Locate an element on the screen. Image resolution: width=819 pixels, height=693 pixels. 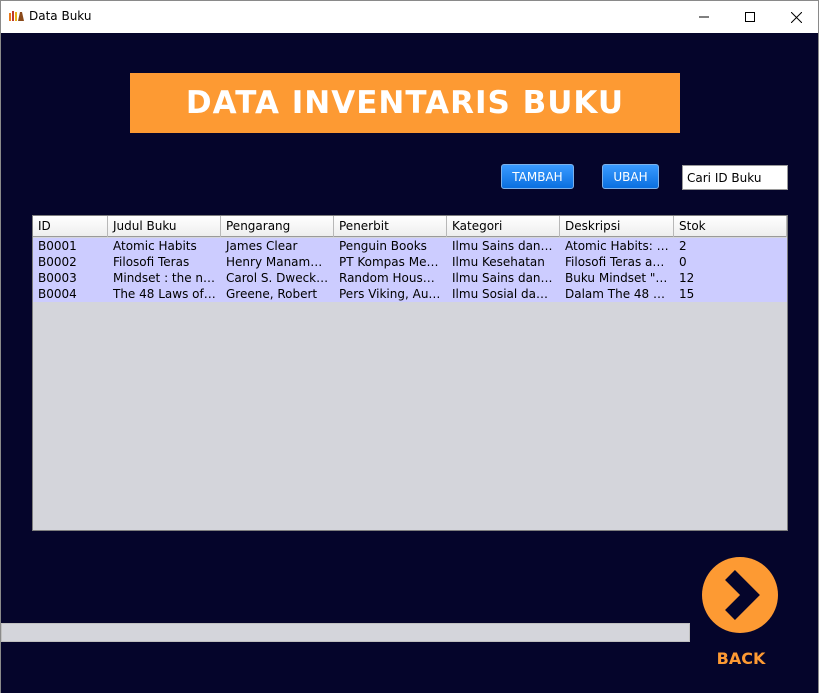
cell-stok: 12 is located at coordinates (687, 278).